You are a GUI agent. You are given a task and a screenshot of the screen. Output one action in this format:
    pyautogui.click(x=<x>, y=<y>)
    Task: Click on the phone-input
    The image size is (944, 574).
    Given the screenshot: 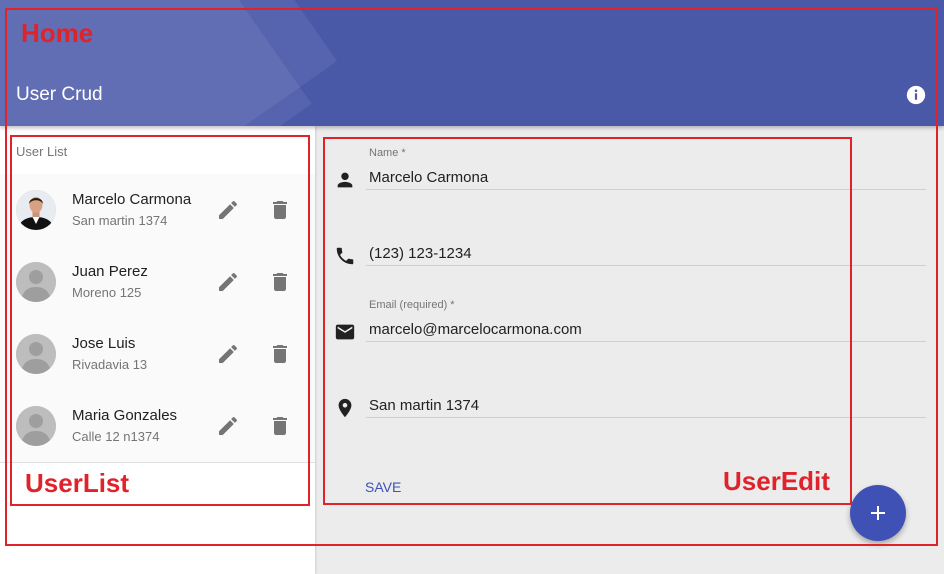 What is the action you would take?
    pyautogui.click(x=646, y=254)
    